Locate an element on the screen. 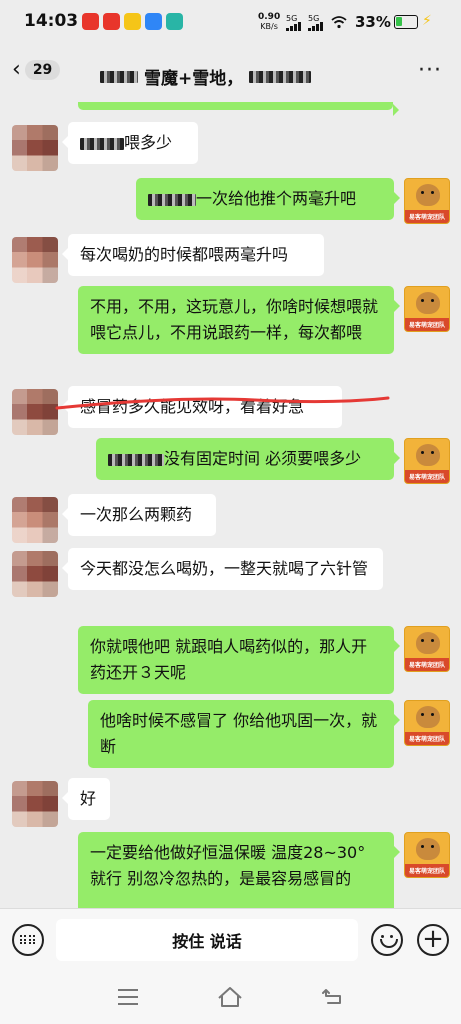 This screenshot has height=1024, width=461. message-text: 一次那么两颗药 is located at coordinates (136, 514).